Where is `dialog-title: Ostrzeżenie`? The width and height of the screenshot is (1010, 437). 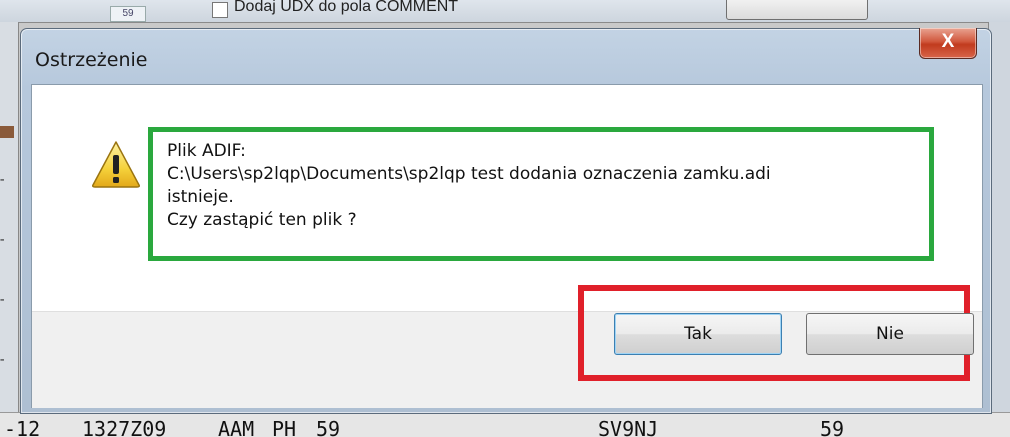
dialog-title: Ostrzeżenie is located at coordinates (91, 60).